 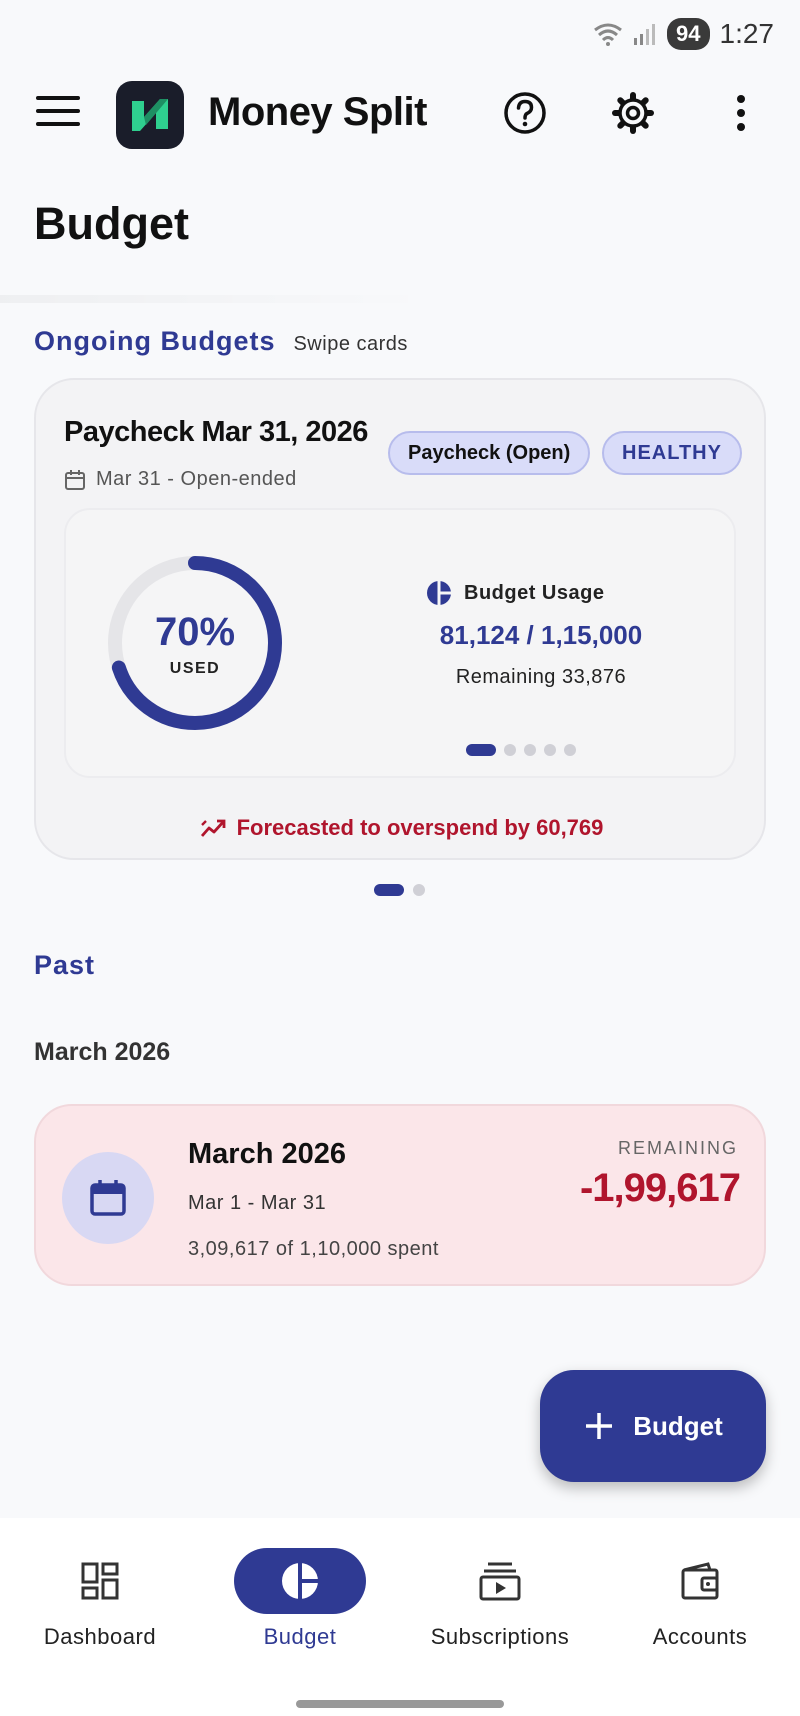 I want to click on forecast-warning: Forecasted to overspend by 60,769, so click(x=402, y=828).